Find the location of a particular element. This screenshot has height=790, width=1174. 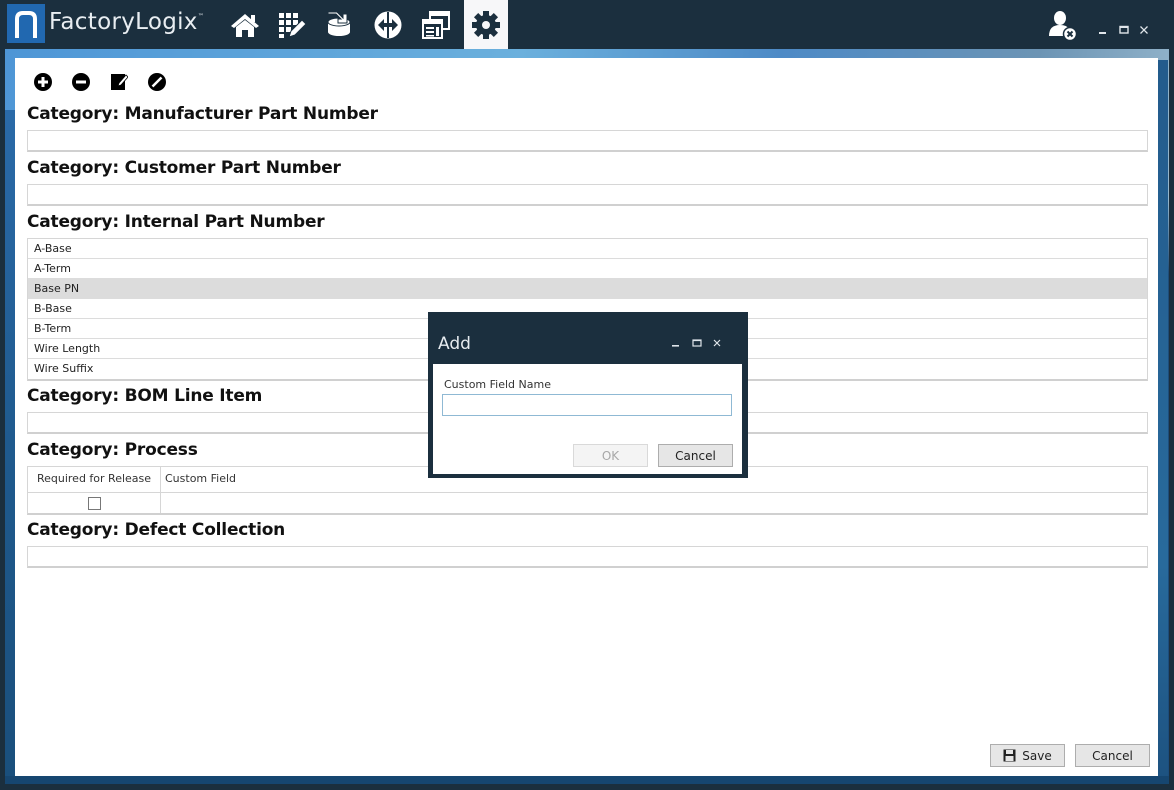

trademark: ™ is located at coordinates (201, 16).